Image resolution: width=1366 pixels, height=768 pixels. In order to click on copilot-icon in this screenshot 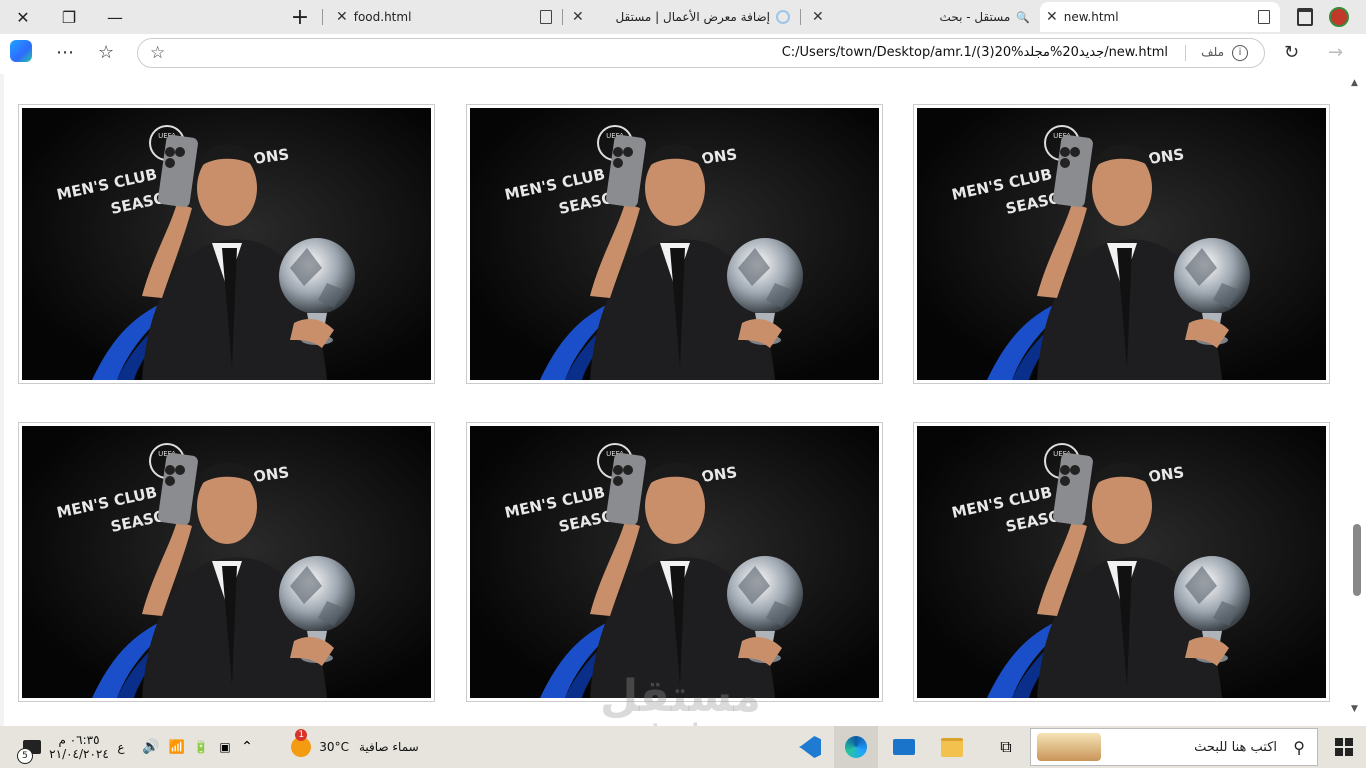, I will do `click(21, 53)`.